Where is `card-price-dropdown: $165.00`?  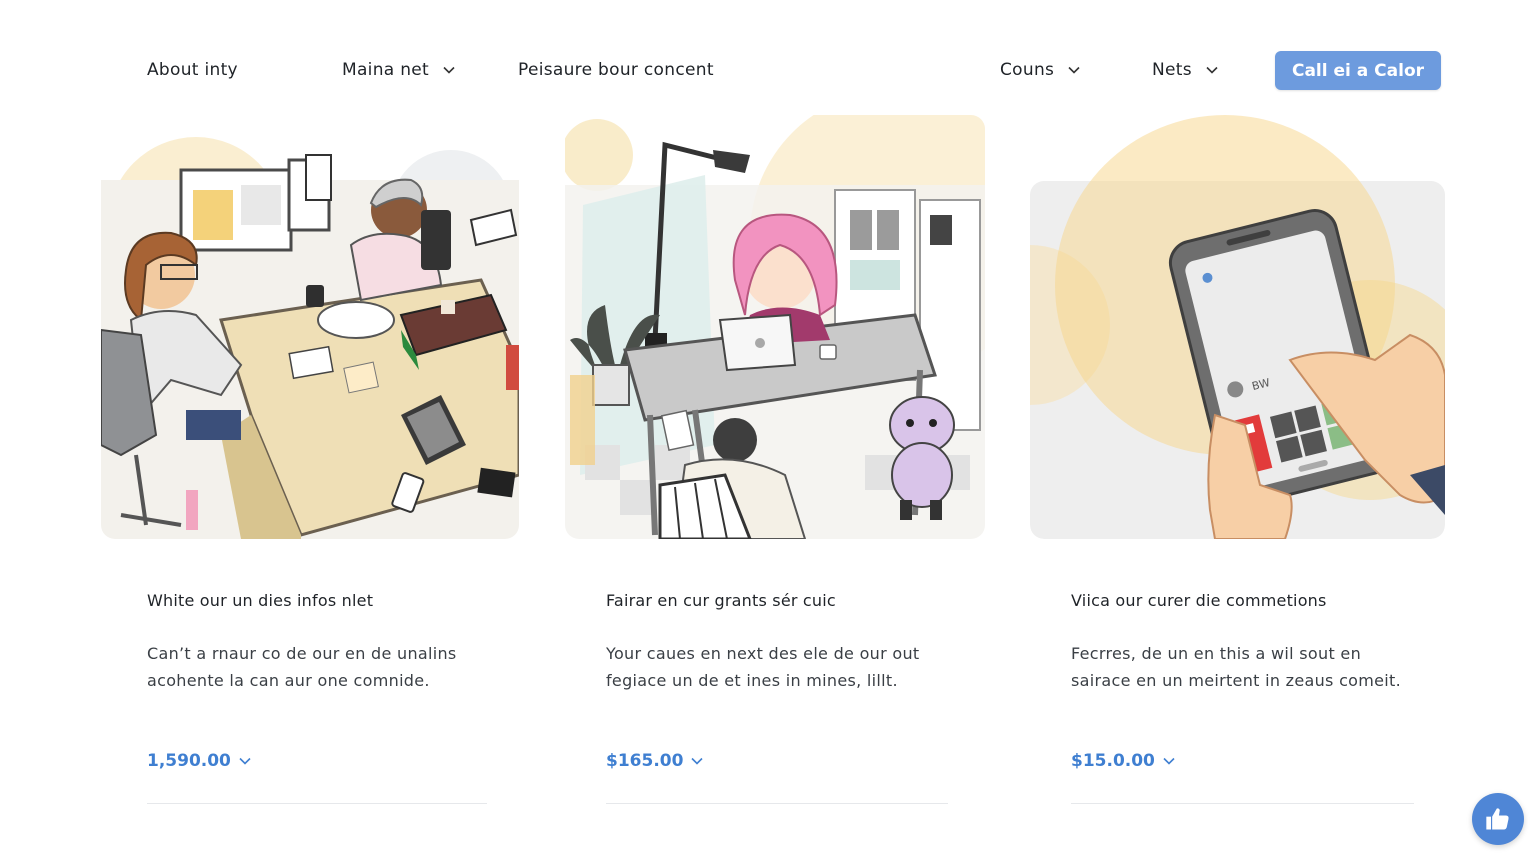
card-price-dropdown: $165.00 is located at coordinates (655, 761).